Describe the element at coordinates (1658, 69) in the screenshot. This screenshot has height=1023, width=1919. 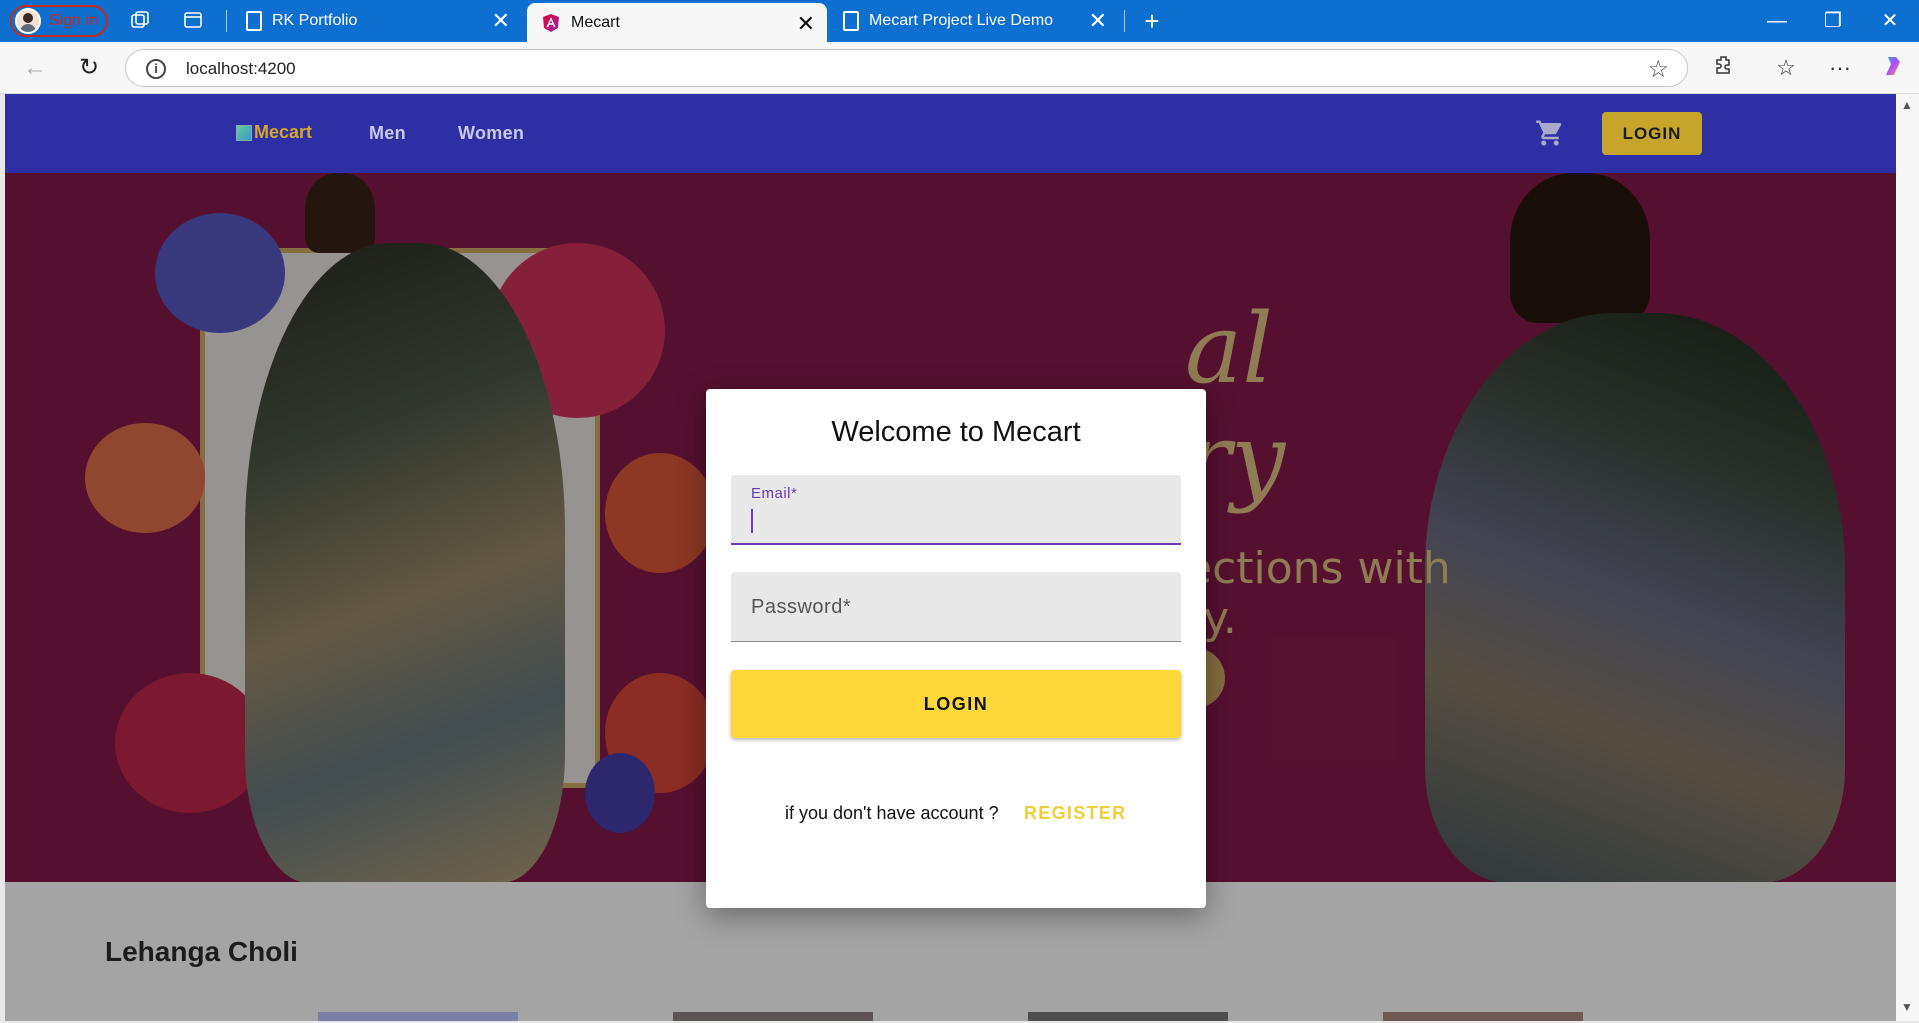
I see `favorite-star-icon: ☆` at that location.